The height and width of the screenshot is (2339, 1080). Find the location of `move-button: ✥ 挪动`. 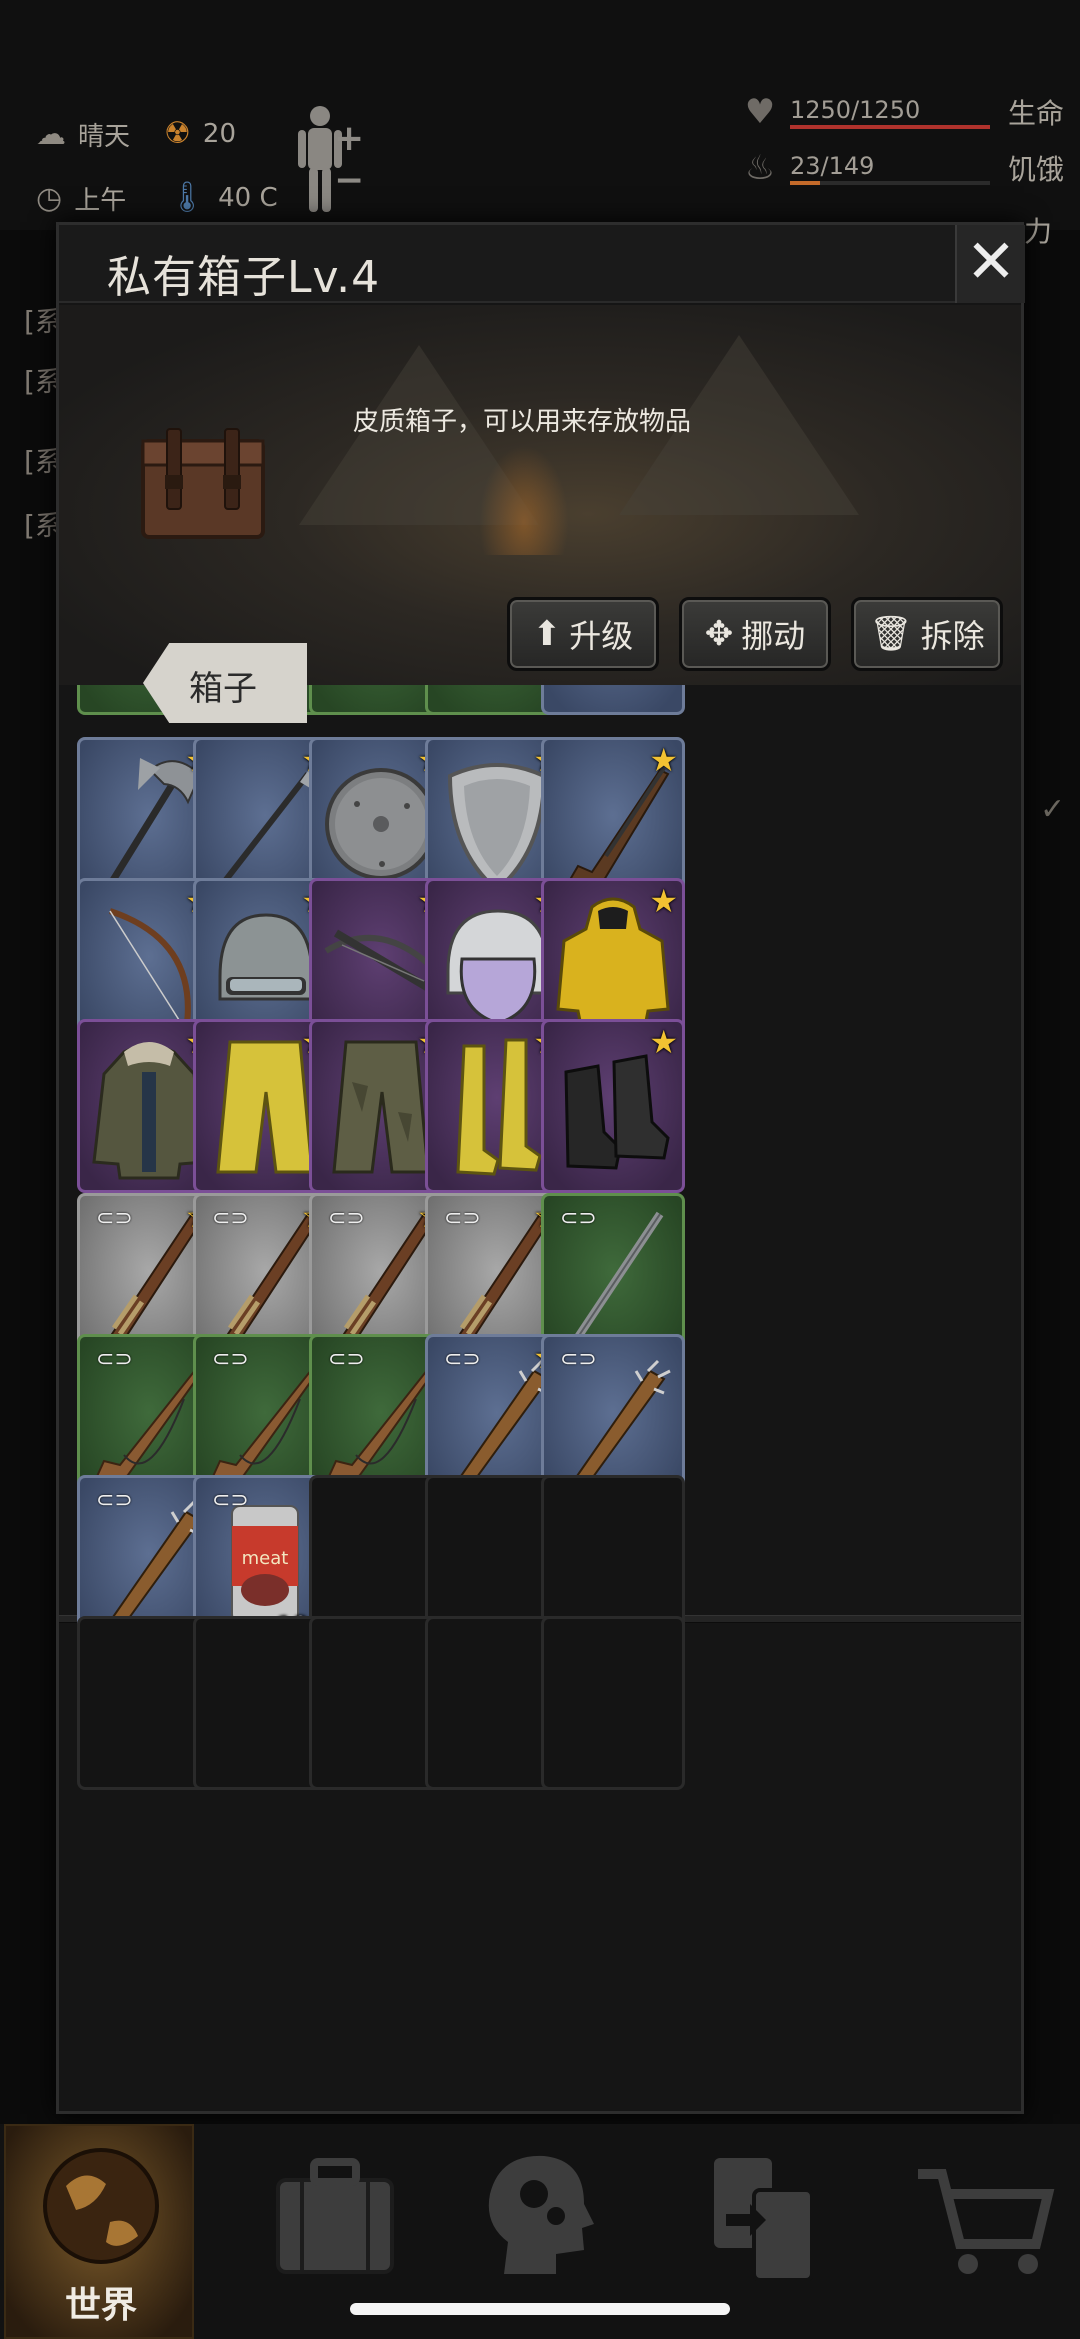

move-button: ✥ 挪动 is located at coordinates (755, 634).